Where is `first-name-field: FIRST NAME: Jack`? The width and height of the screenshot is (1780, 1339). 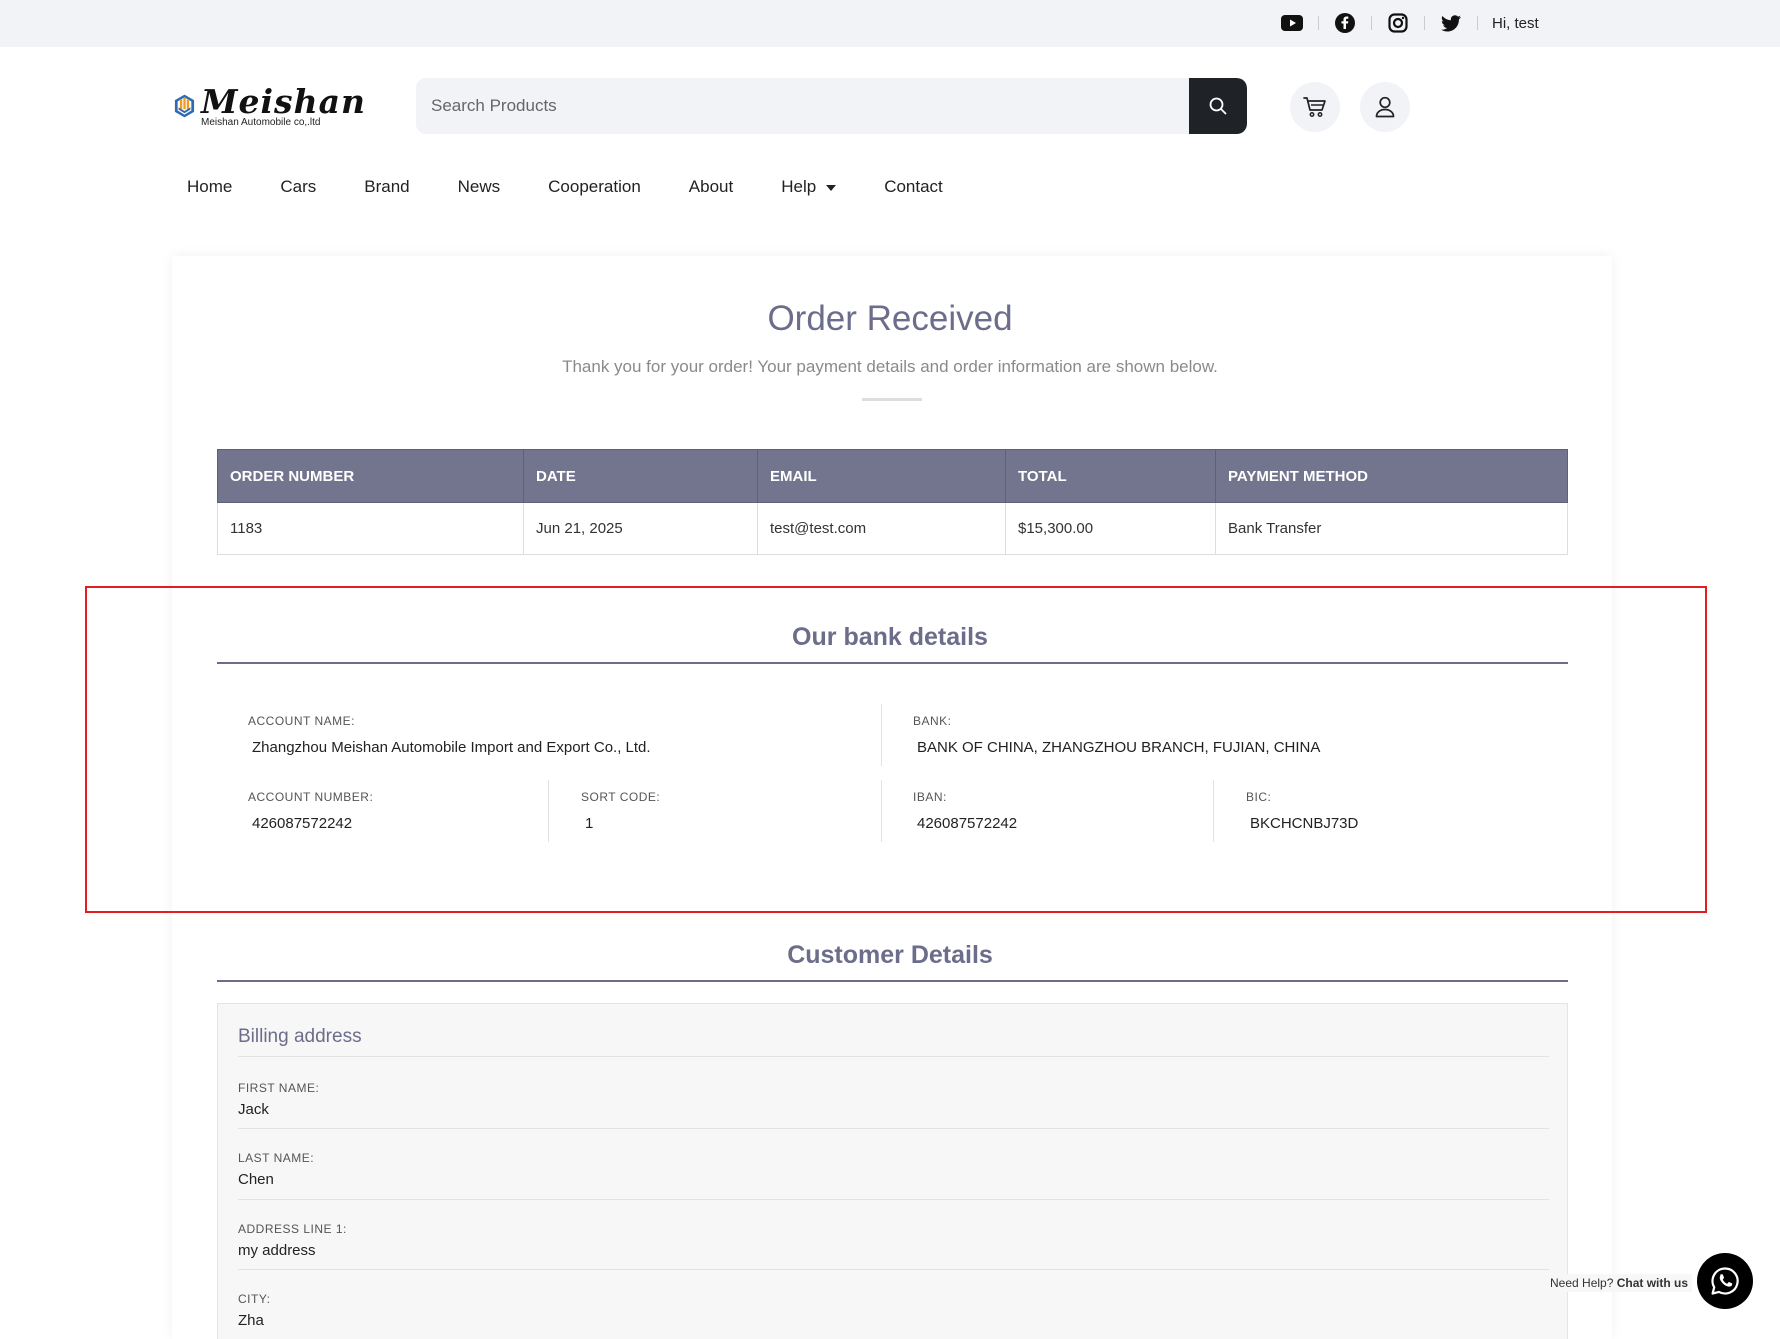
first-name-field: FIRST NAME: Jack is located at coordinates (278, 1099).